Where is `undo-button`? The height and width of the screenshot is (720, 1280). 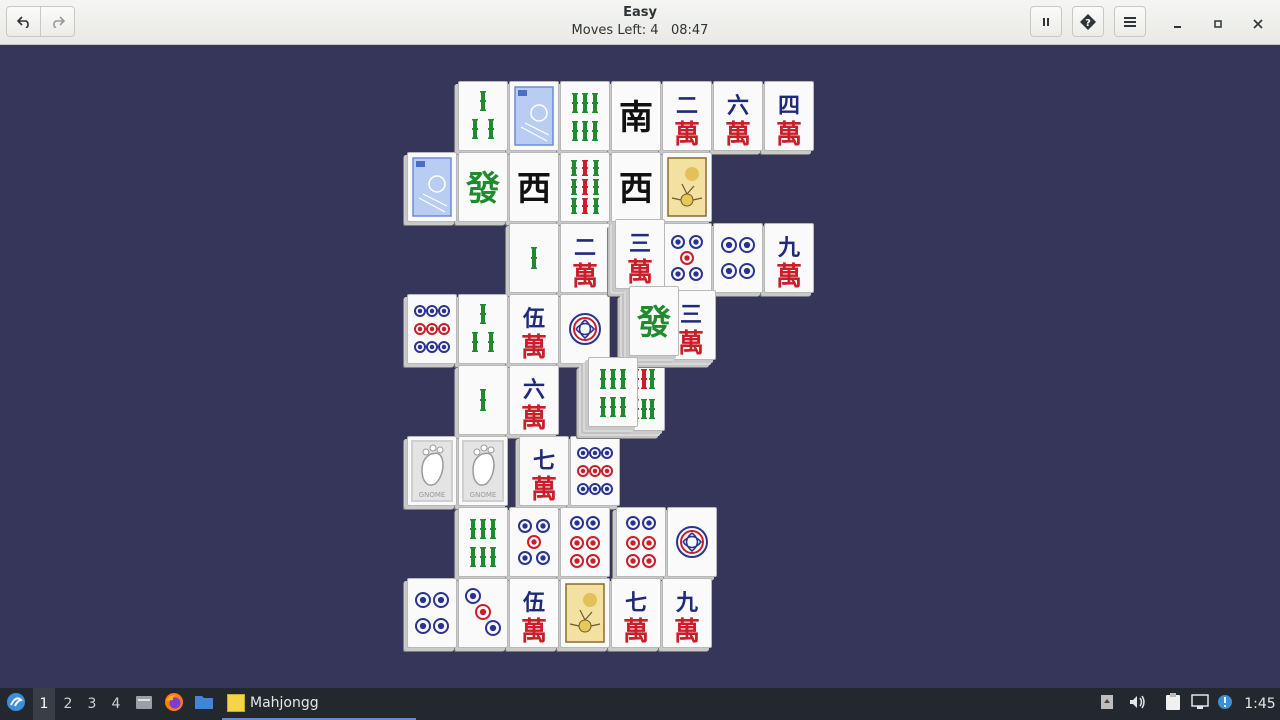
undo-button is located at coordinates (23, 21).